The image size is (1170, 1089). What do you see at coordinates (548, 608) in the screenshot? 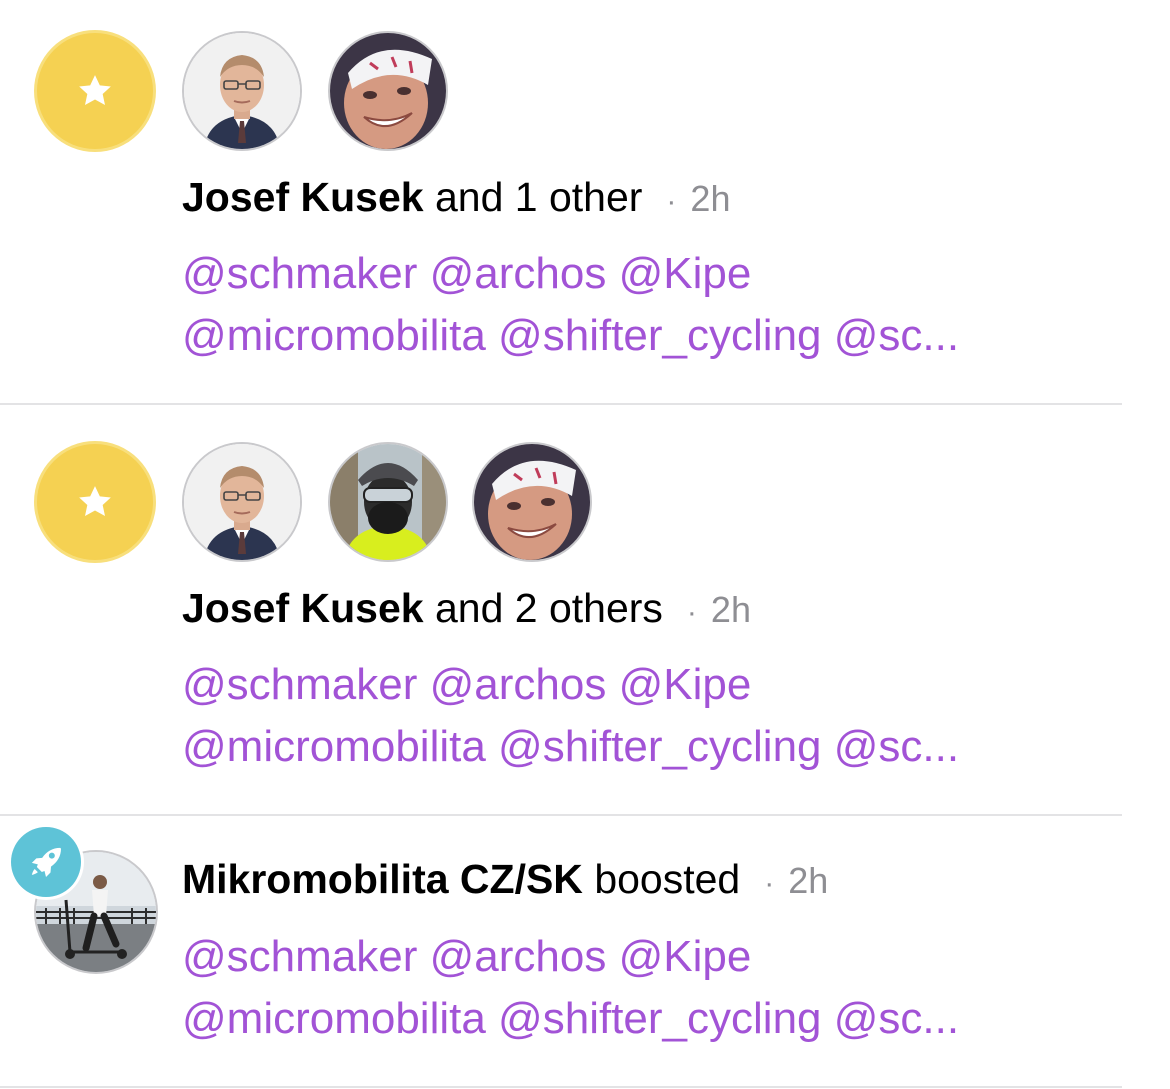
I see `actor-suffix: and 2 others` at bounding box center [548, 608].